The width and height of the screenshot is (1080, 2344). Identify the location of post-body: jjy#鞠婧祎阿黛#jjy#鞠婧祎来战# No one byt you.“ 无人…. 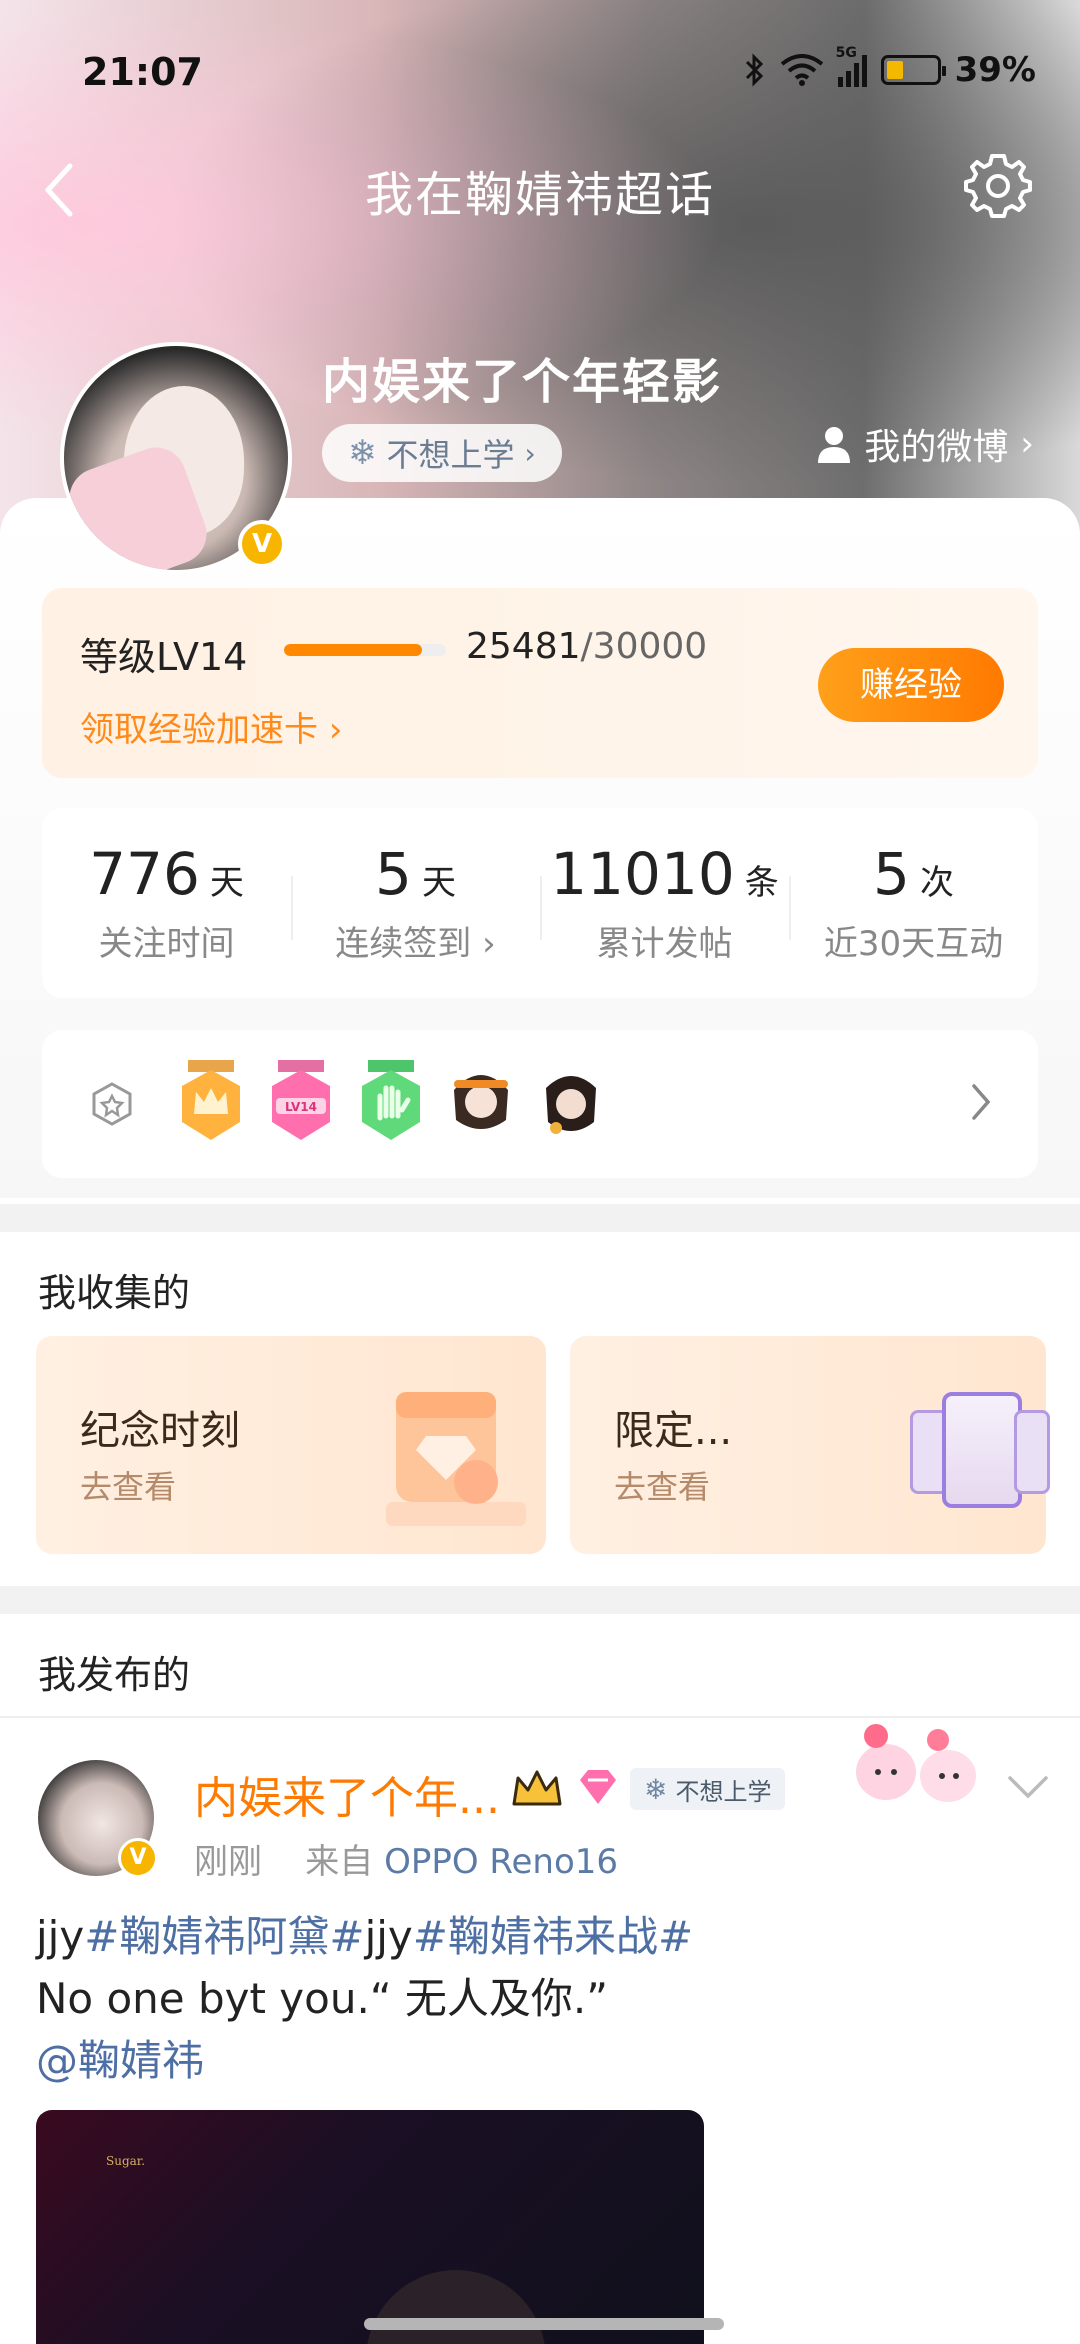
(536, 1999).